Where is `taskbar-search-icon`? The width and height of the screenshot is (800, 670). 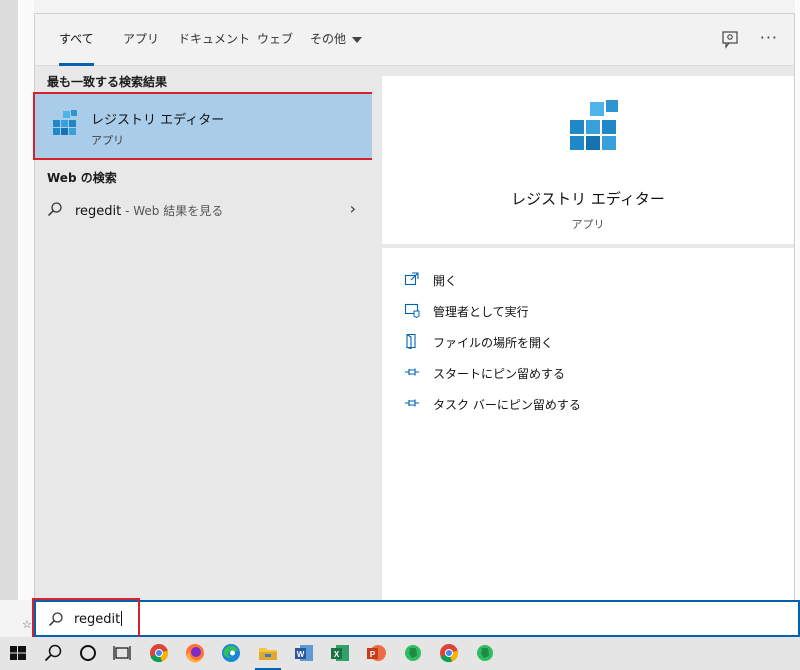
taskbar-search-icon is located at coordinates (53, 653).